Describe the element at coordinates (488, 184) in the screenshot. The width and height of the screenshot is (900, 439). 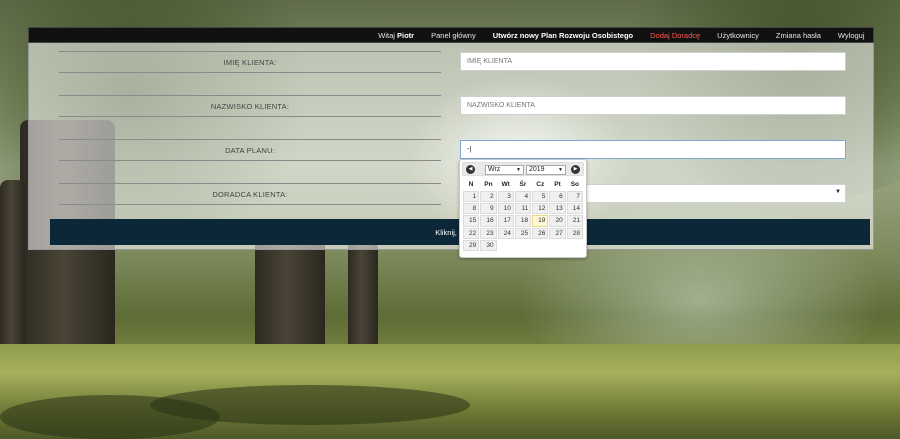
I see `weekday-header: Pn` at that location.